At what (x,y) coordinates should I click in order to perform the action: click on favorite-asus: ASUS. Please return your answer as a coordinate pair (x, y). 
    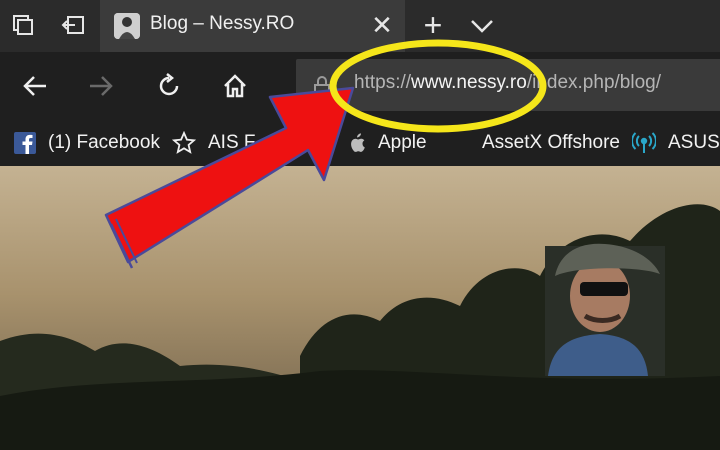
    Looking at the image, I should click on (676, 143).